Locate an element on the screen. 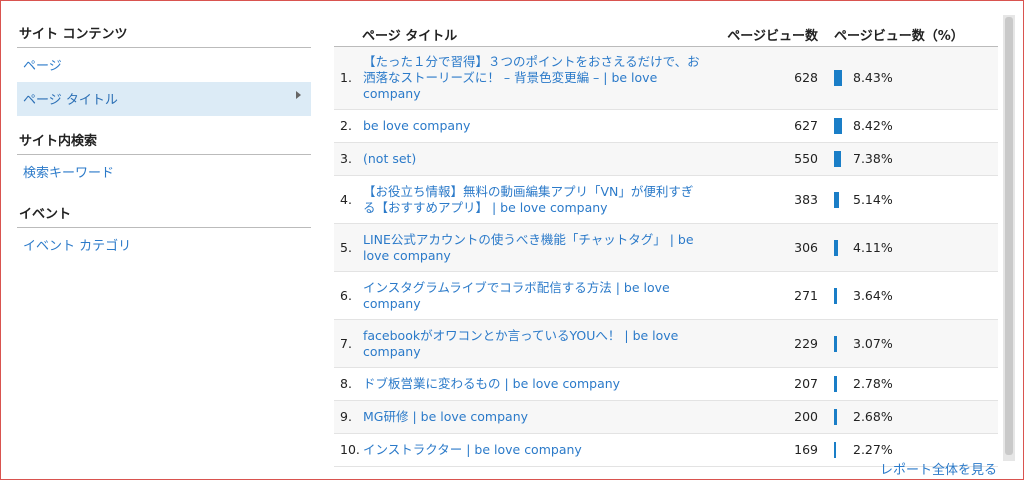  page-title-link: be love company is located at coordinates (533, 126).